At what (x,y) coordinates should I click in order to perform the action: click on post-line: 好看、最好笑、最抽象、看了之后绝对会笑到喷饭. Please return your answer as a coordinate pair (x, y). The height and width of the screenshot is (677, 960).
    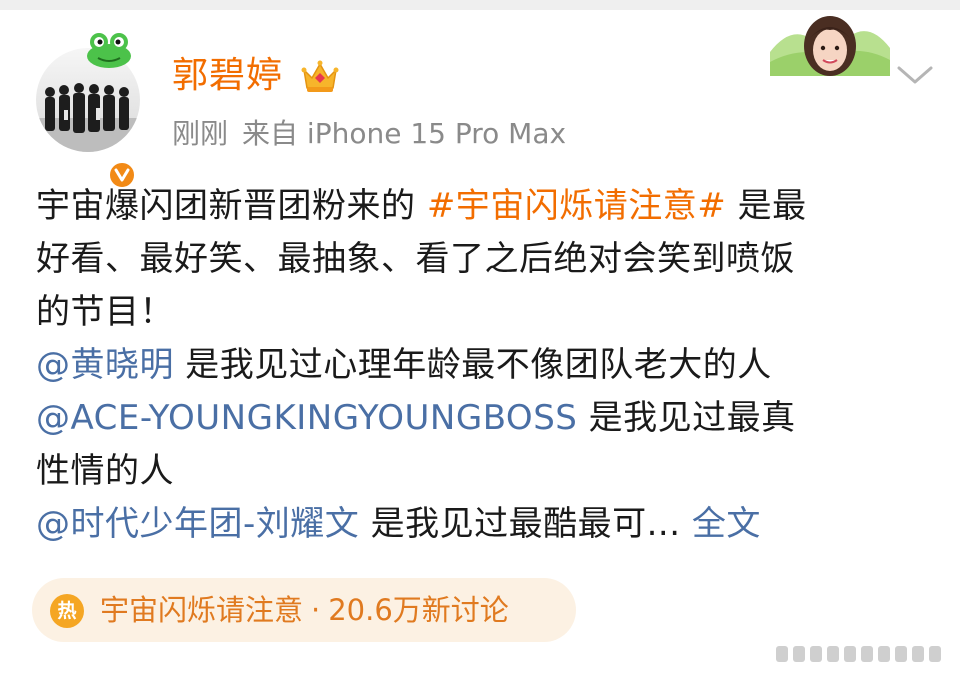
    Looking at the image, I should click on (486, 259).